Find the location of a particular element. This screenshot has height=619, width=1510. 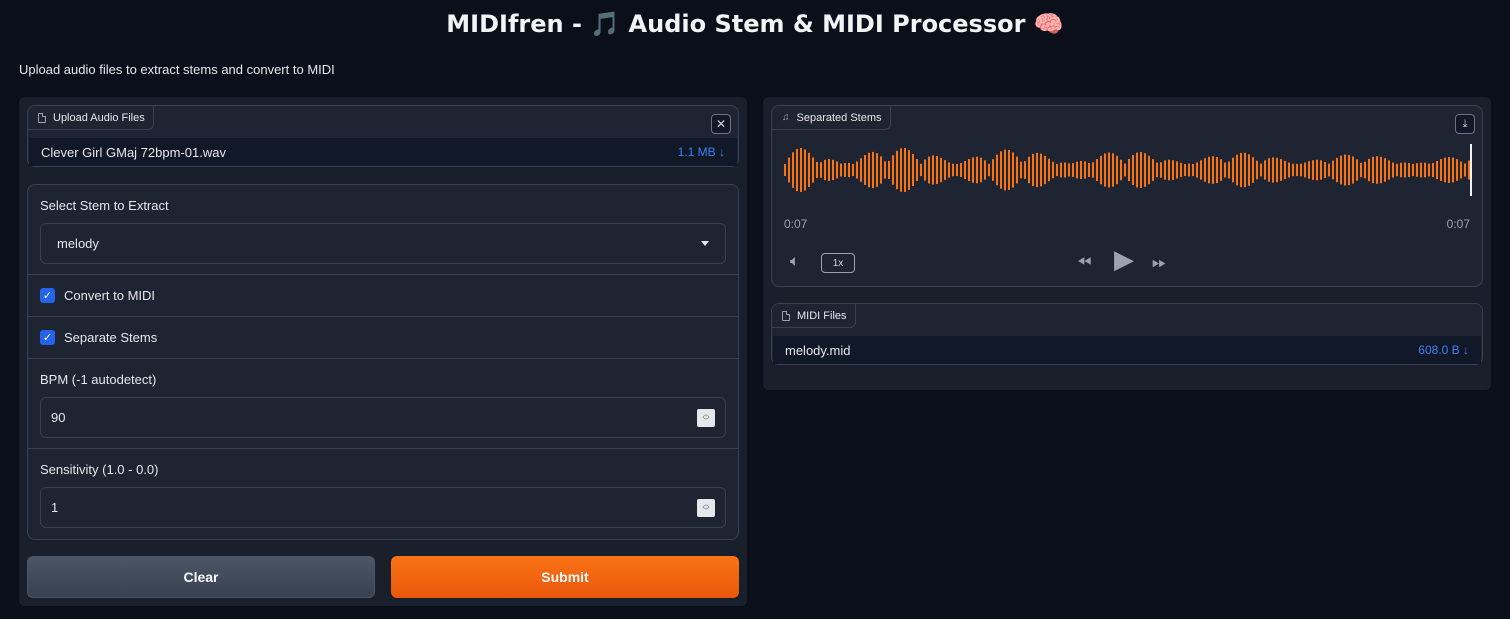

separate-stems-checkbox-row: ✓ Separate Stems is located at coordinates (98, 337).